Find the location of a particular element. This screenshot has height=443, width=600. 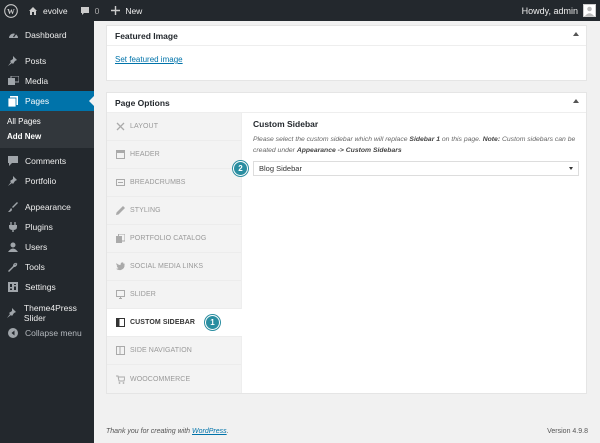

pages-icon is located at coordinates (13, 101).